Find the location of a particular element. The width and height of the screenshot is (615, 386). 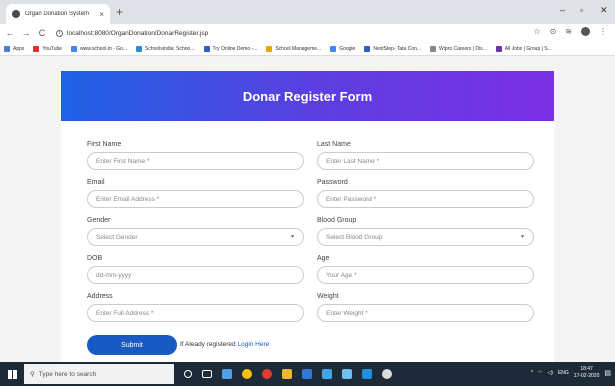

email-group: Email Enter Email Address * is located at coordinates (195, 193).